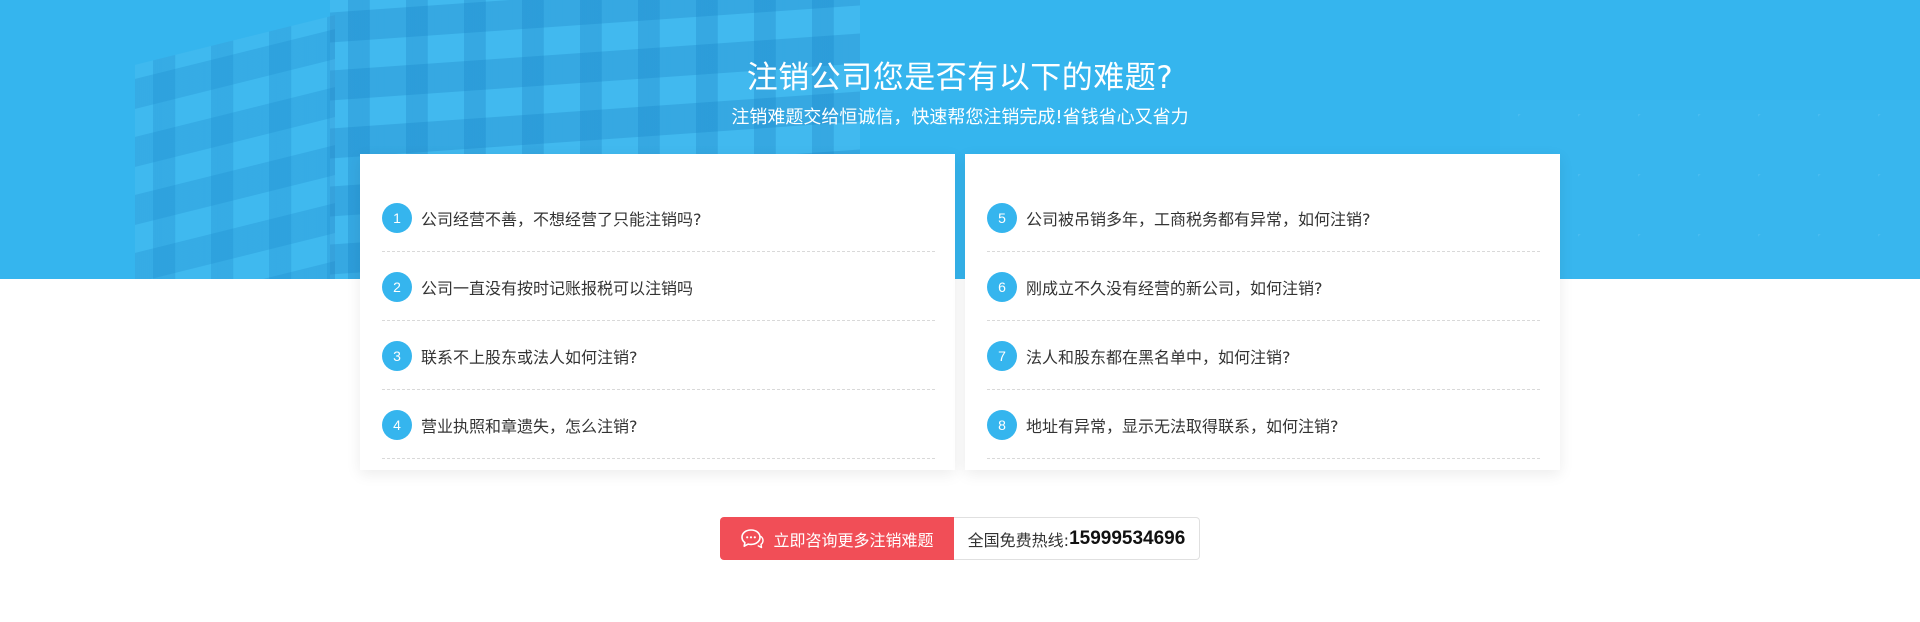 The width and height of the screenshot is (1920, 622). I want to click on question-text: 地址有异常，显示无法取得联系，如何注销?, so click(1182, 426).